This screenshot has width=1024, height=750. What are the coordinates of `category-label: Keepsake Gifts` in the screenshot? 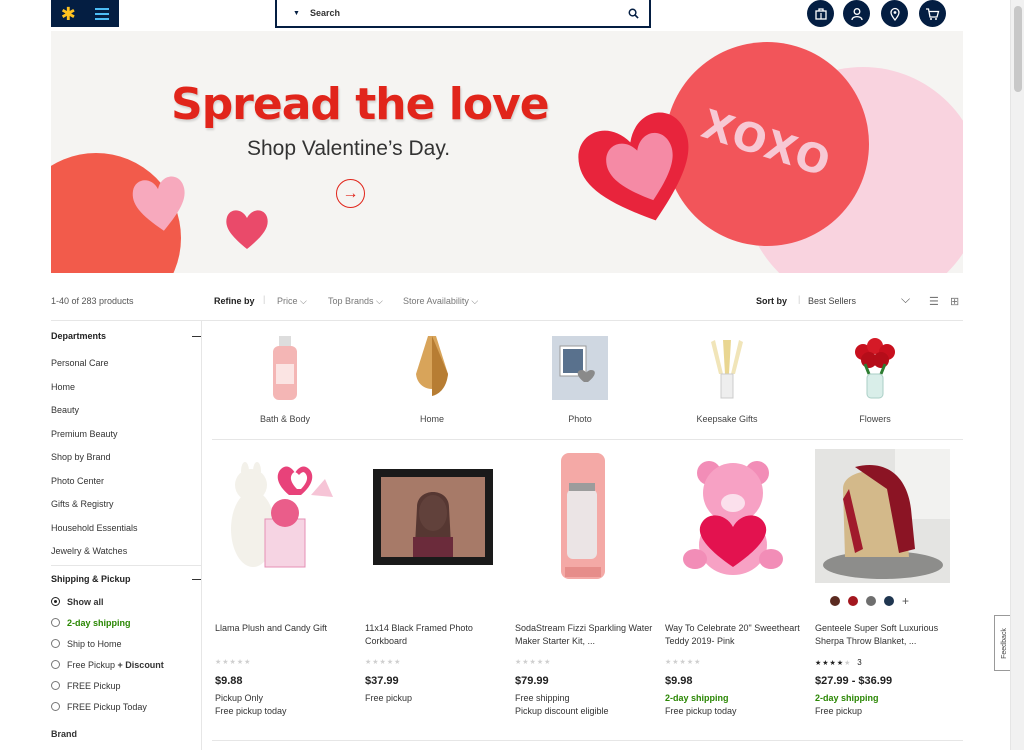 It's located at (727, 419).